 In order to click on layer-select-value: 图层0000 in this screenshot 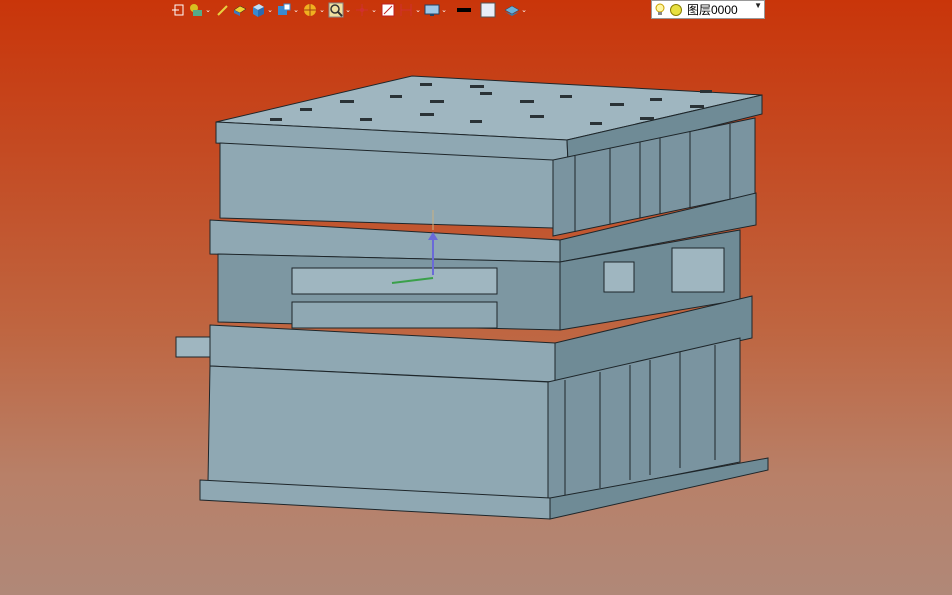, I will do `click(712, 10)`.